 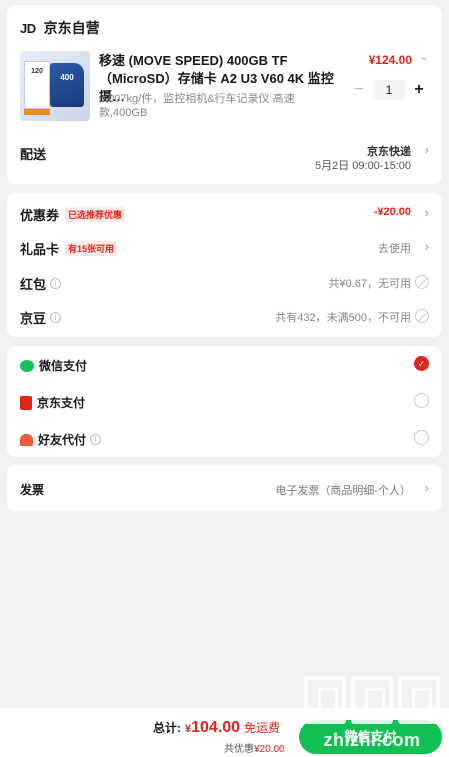 What do you see at coordinates (197, 106) in the screenshot?
I see `product-spec: 0.007kg/件，监控相机&行车记录仪 高速款,400GB` at bounding box center [197, 106].